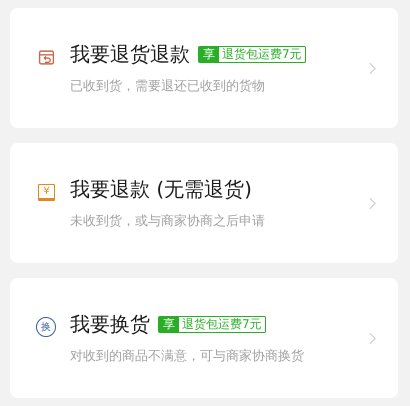  Describe the element at coordinates (46, 57) in the screenshot. I see `box-icon` at that location.